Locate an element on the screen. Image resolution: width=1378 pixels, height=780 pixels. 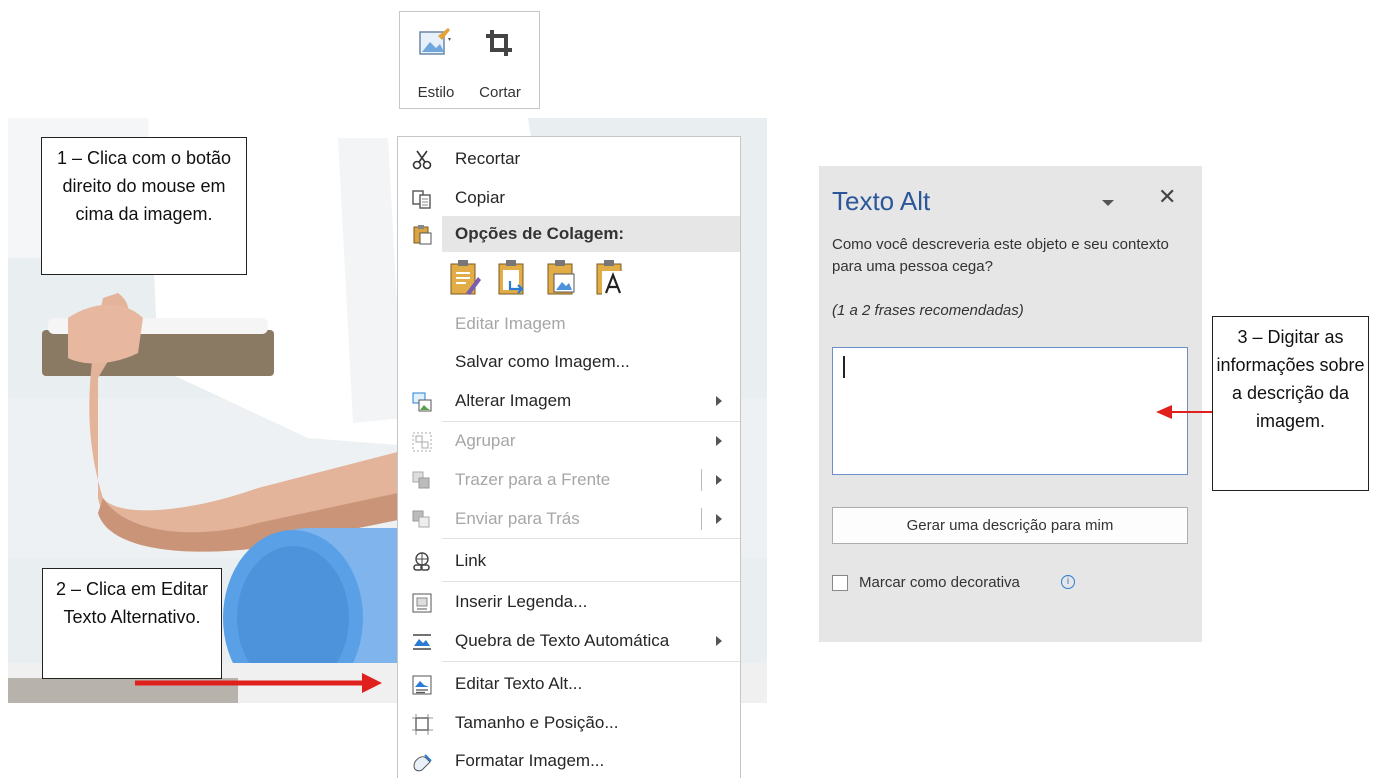
close-icon: ✕ is located at coordinates (1167, 197).